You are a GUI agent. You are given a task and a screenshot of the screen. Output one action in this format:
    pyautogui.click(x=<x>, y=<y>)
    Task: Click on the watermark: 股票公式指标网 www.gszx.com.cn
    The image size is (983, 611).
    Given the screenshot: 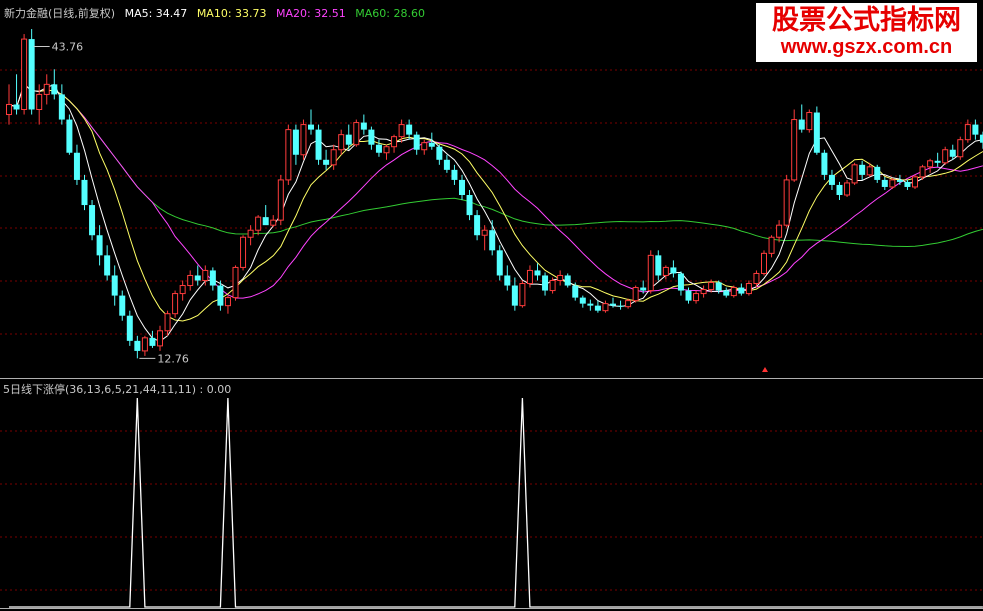 What is the action you would take?
    pyautogui.click(x=866, y=32)
    